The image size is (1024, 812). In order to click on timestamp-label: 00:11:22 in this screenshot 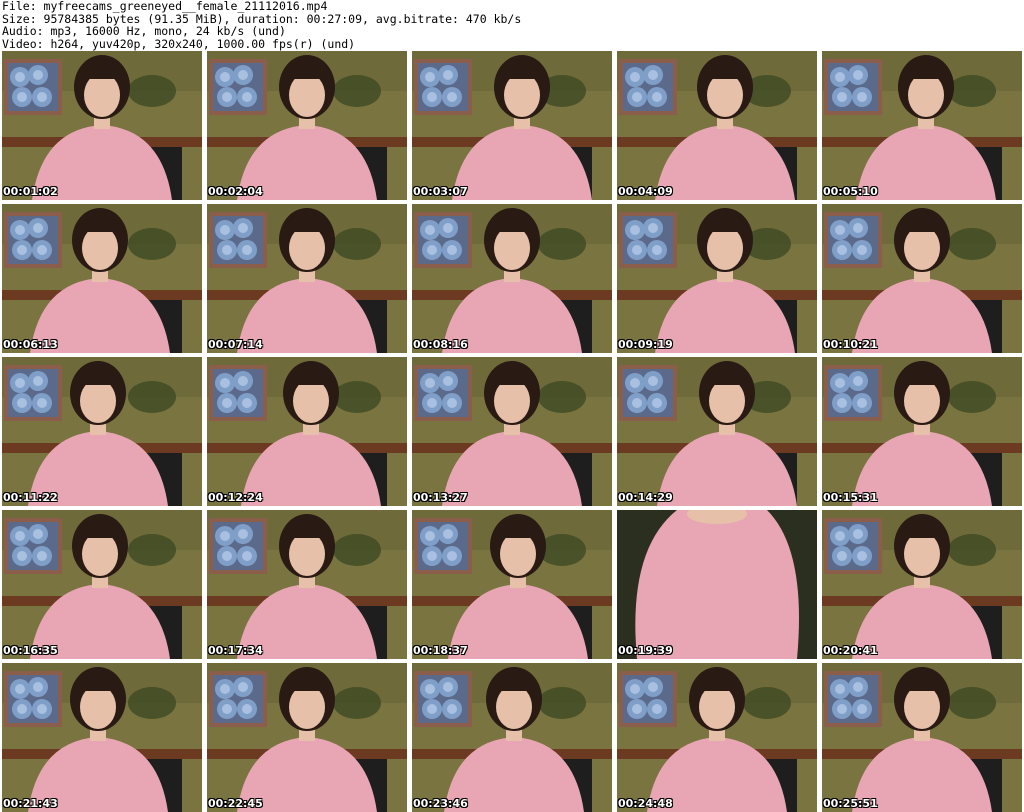, I will do `click(30, 497)`.